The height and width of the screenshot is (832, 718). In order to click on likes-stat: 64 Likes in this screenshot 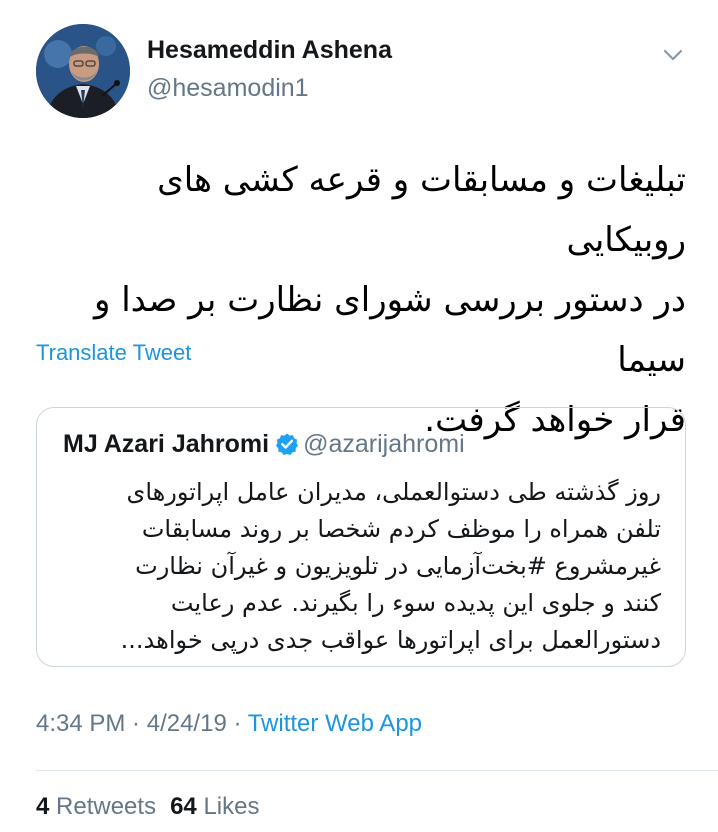, I will do `click(214, 806)`.